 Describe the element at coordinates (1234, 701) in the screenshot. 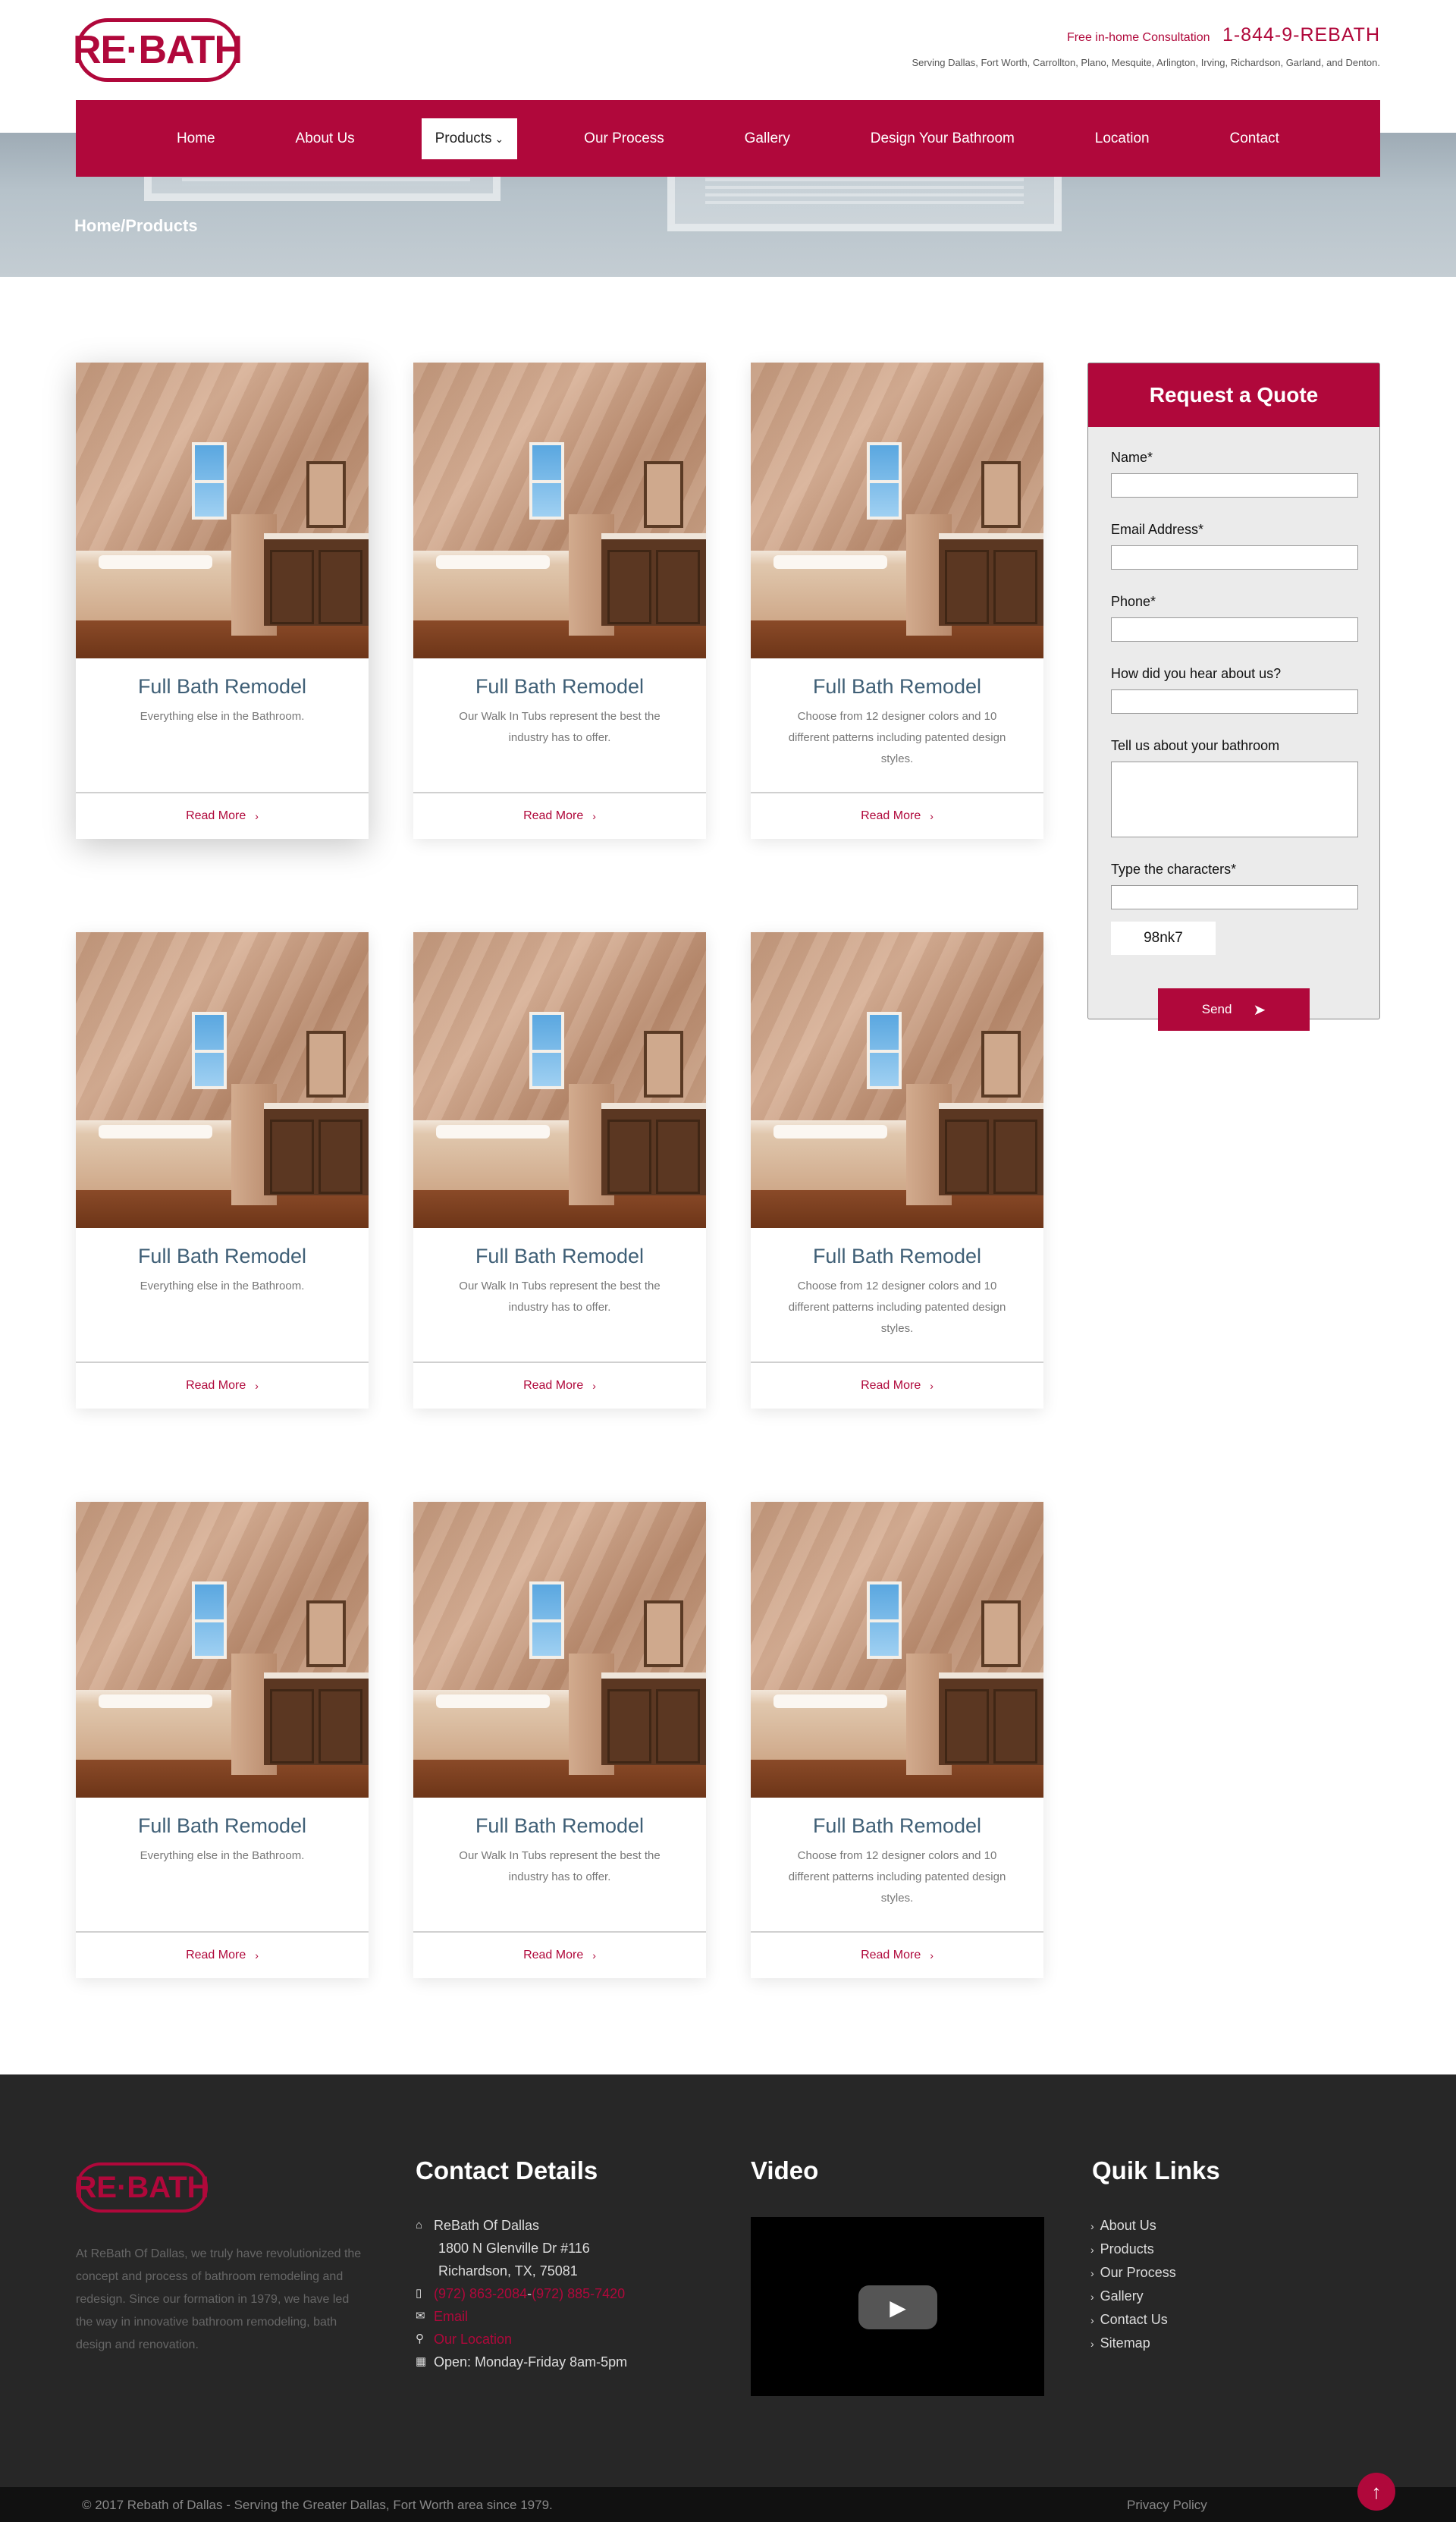

I see `referral-field` at that location.